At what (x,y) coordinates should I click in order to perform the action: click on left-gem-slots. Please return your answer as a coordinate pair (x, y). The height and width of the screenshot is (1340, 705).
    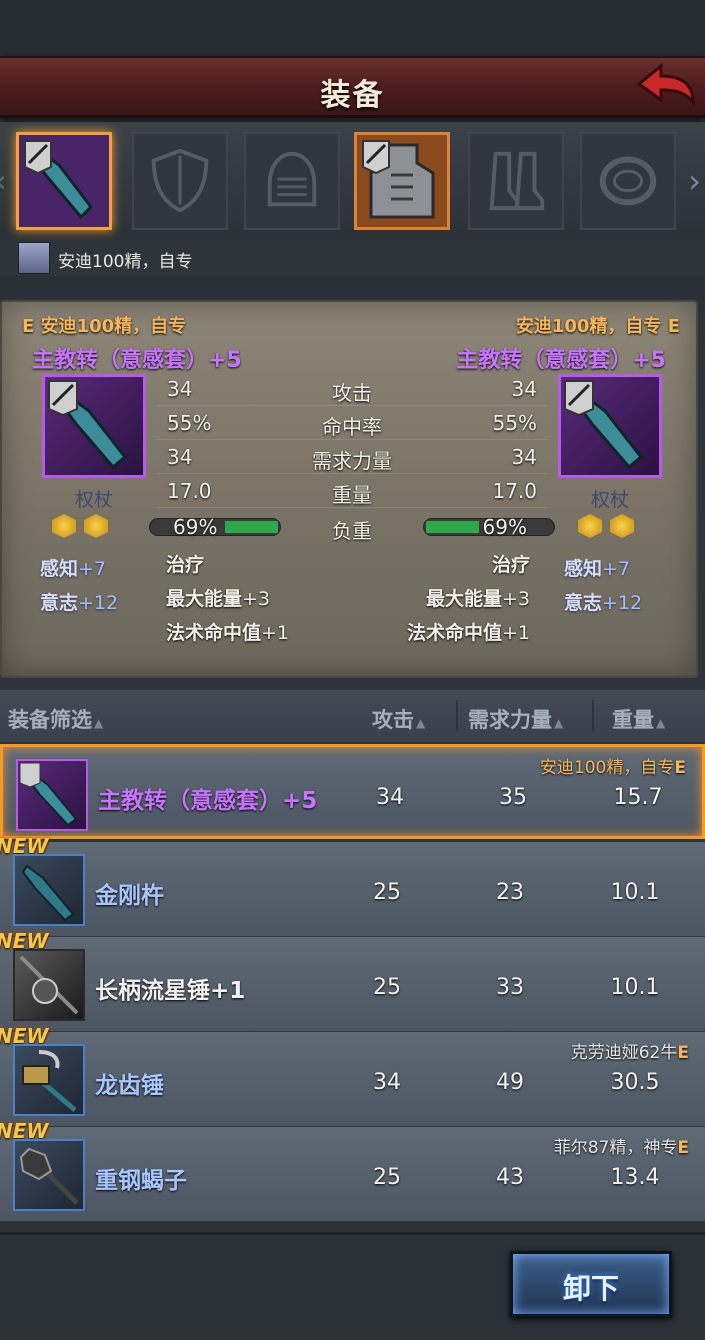
    Looking at the image, I should click on (84, 528).